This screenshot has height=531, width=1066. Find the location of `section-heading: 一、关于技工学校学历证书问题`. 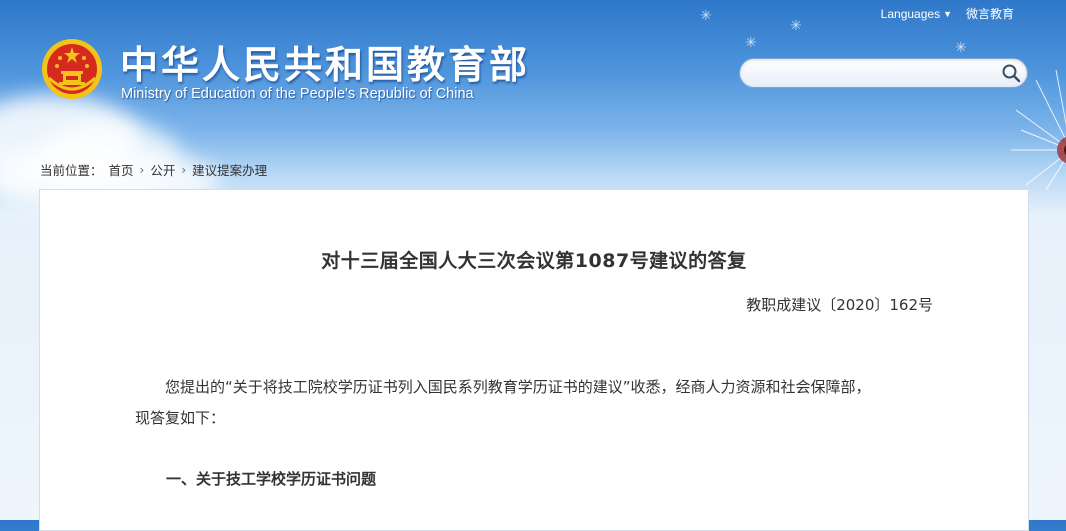

section-heading: 一、关于技工学校学历证书问题 is located at coordinates (271, 479).